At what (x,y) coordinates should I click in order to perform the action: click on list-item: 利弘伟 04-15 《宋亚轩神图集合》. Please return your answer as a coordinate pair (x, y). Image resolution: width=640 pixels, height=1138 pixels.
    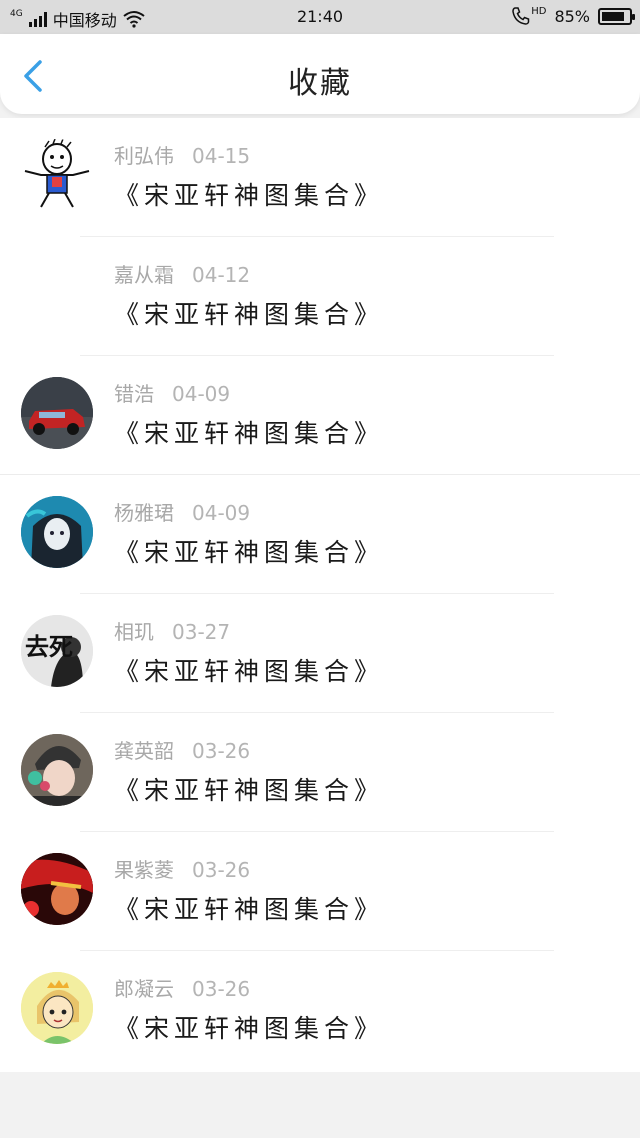
    Looking at the image, I should click on (320, 177).